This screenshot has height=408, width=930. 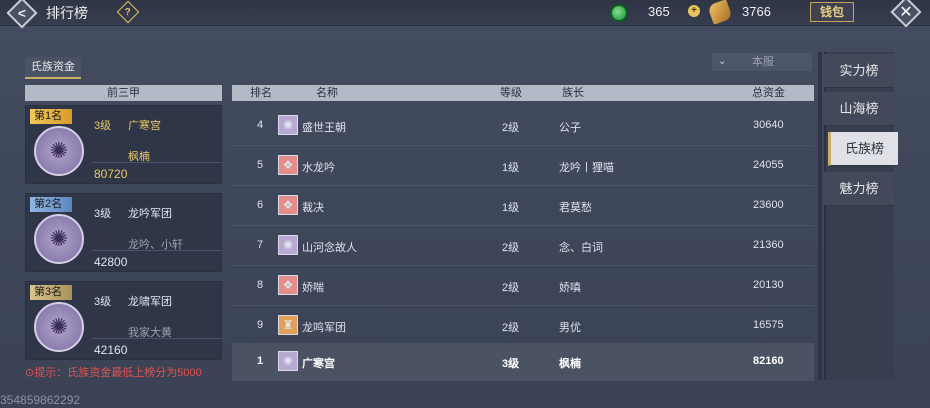 What do you see at coordinates (523, 126) in the screenshot?
I see `table-row: 4 ✺ 盛世王朝 2级 公子 30640` at bounding box center [523, 126].